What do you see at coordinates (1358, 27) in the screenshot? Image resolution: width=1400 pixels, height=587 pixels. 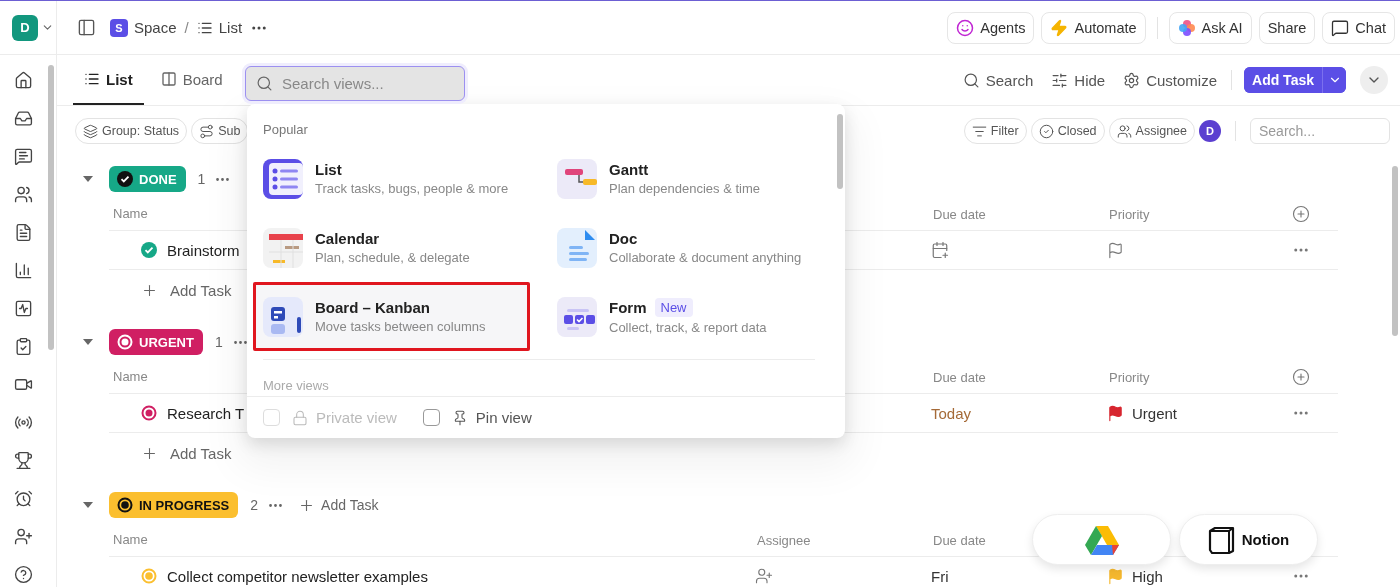 I see `chat-button: Chat` at bounding box center [1358, 27].